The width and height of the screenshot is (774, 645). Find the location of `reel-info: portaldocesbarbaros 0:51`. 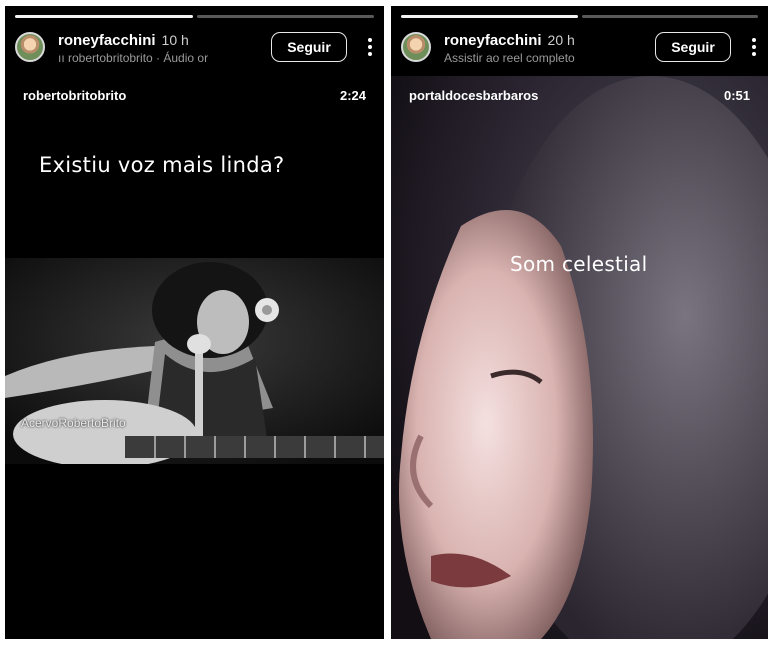

reel-info: portaldocesbarbaros 0:51 is located at coordinates (579, 97).